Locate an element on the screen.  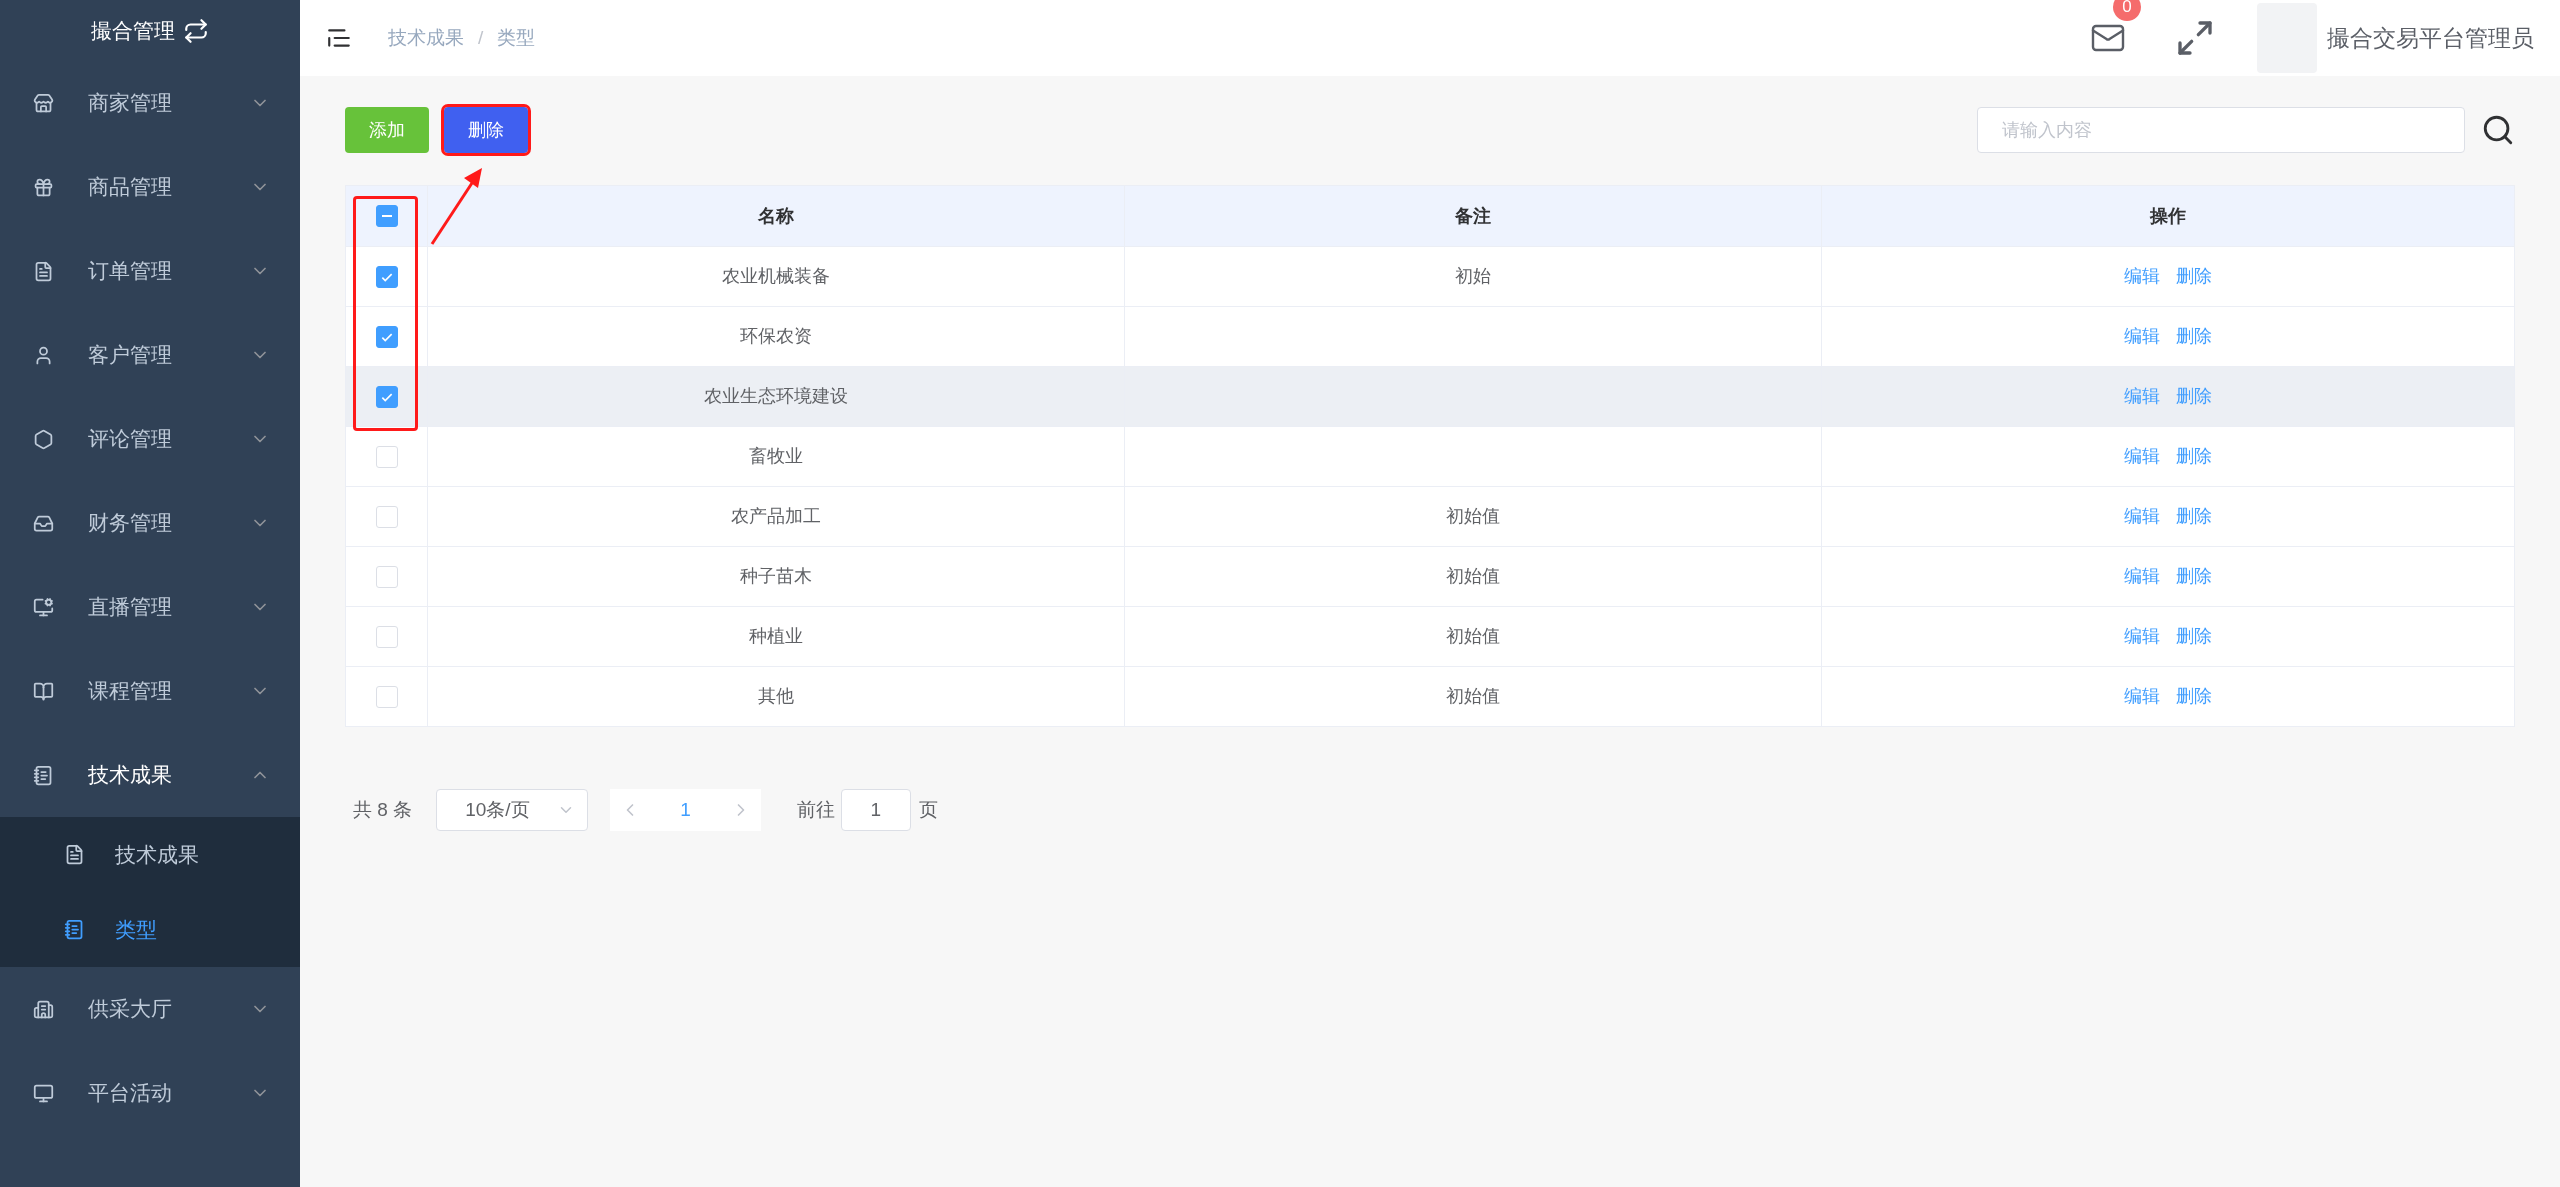
table-cell-text: 种子苗木 is located at coordinates (776, 576).